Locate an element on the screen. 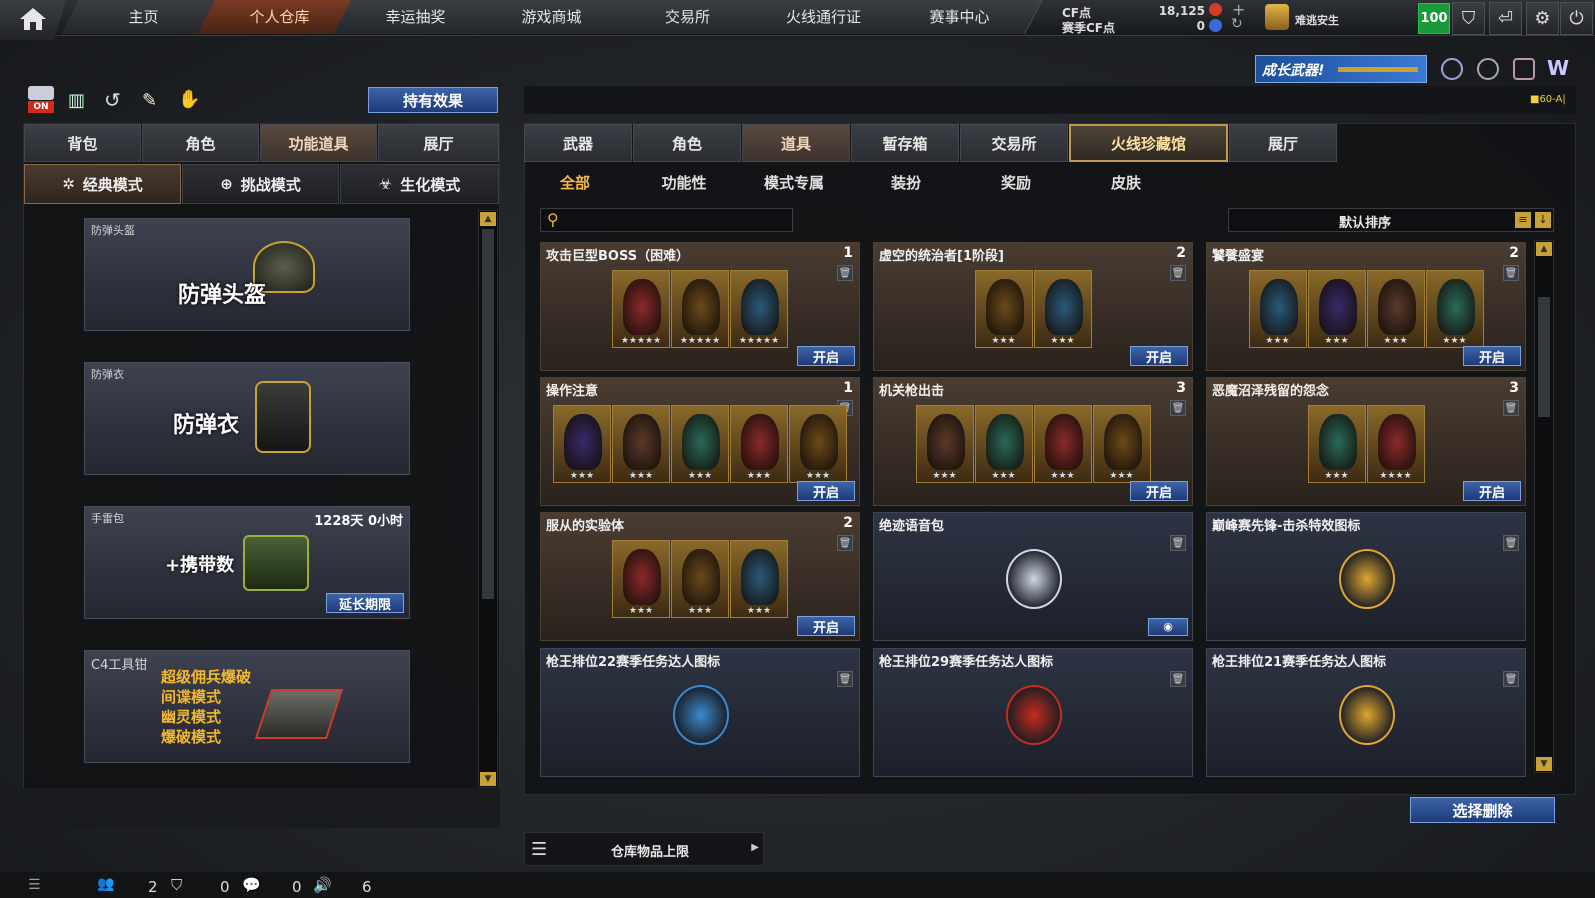 The image size is (1595, 898). tab-exchange: 交易所 is located at coordinates (1014, 143).